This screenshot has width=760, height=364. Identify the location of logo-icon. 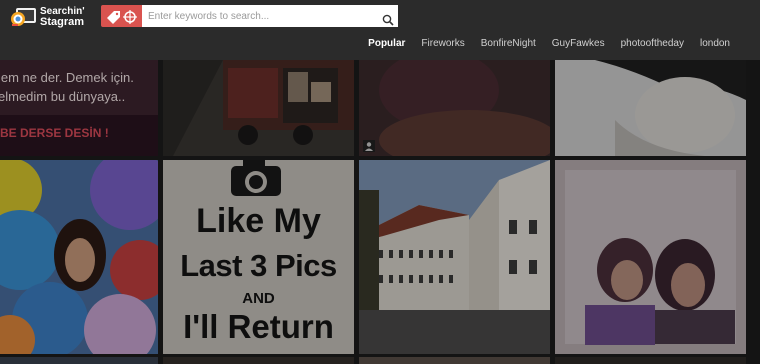
(23, 17).